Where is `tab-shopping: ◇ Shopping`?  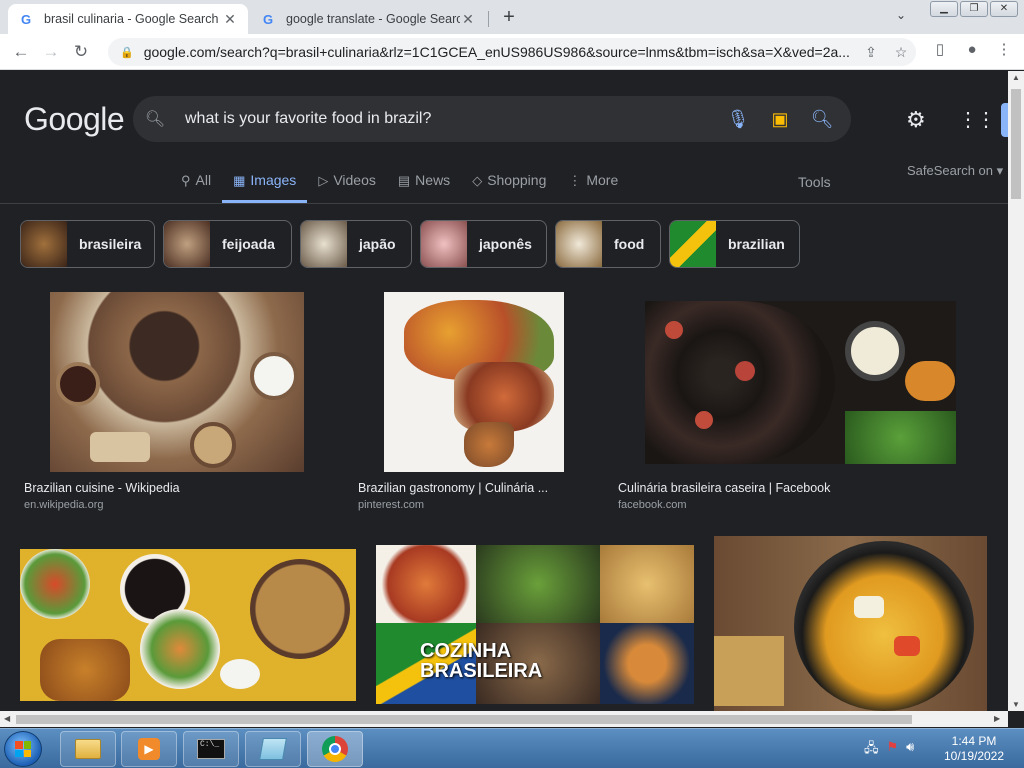
tab-shopping: ◇ Shopping is located at coordinates (509, 185).